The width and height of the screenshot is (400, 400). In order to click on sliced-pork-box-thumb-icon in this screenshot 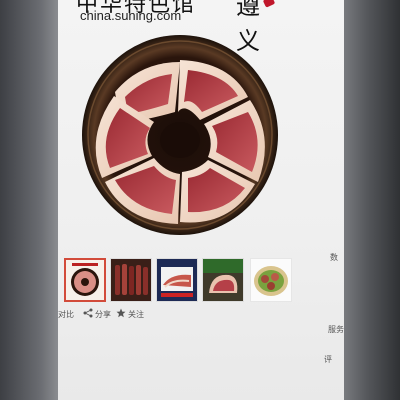, I will do `click(177, 280)`.